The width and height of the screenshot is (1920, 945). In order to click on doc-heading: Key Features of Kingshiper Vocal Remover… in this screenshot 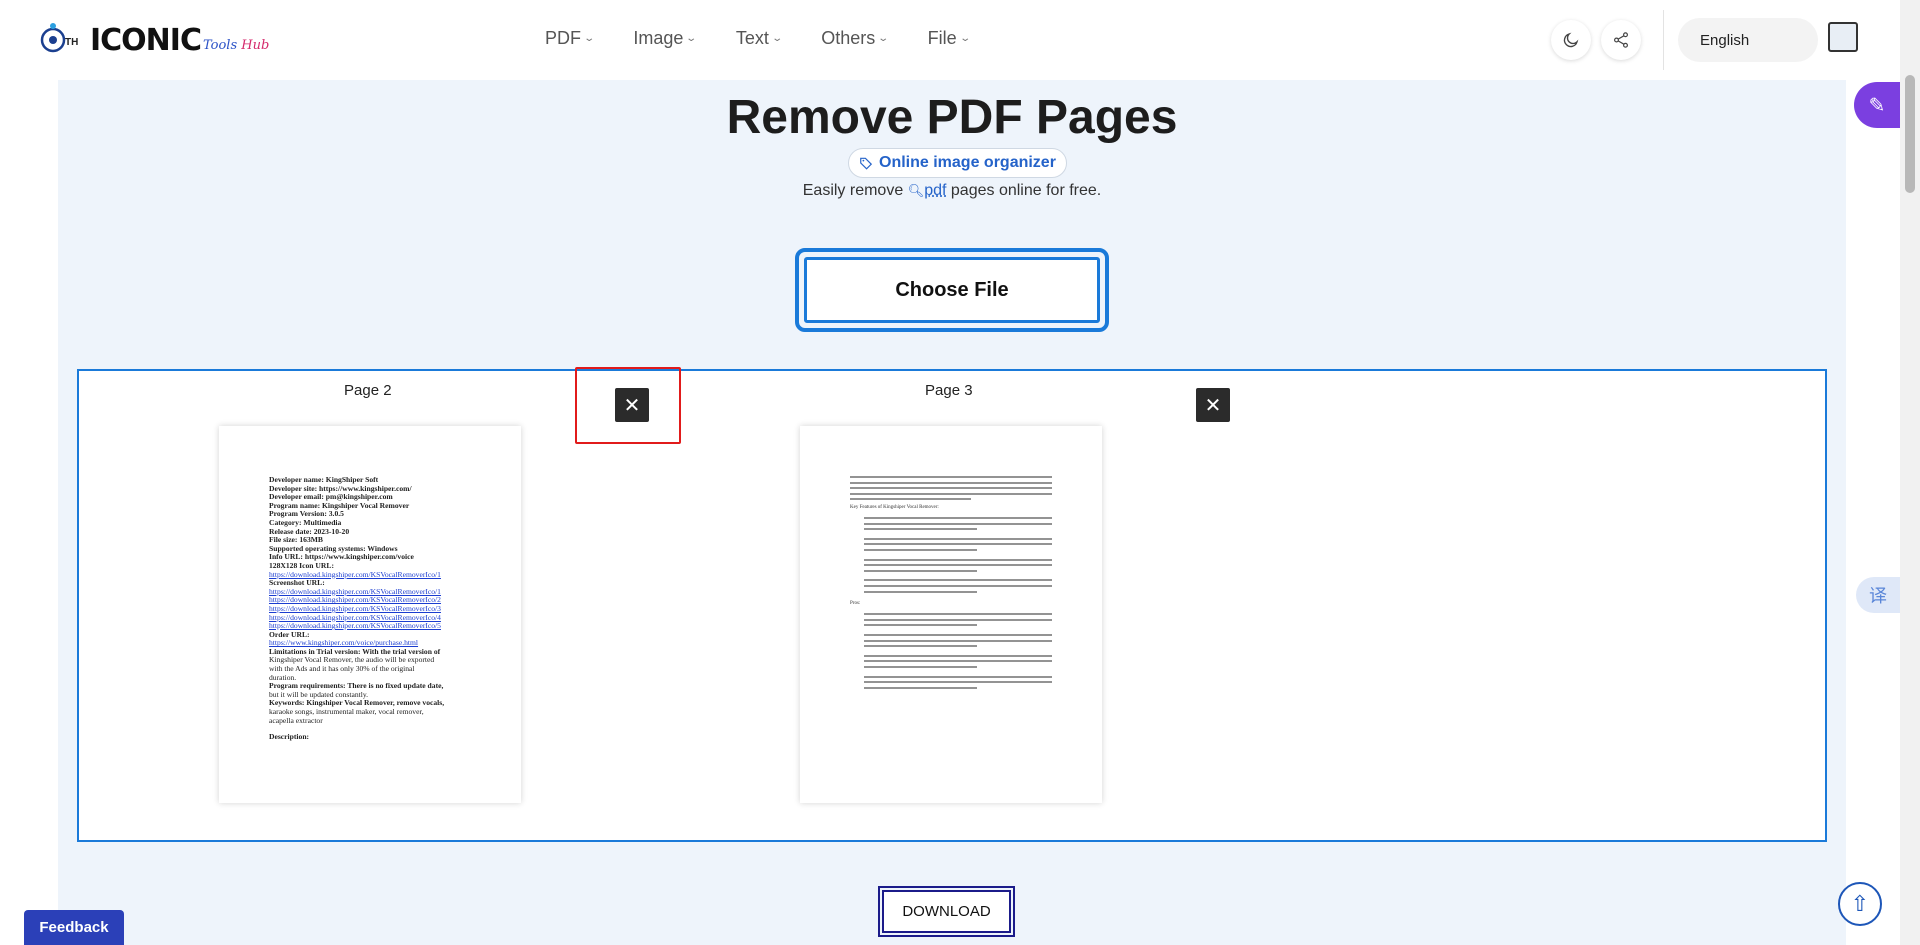, I will do `click(894, 507)`.